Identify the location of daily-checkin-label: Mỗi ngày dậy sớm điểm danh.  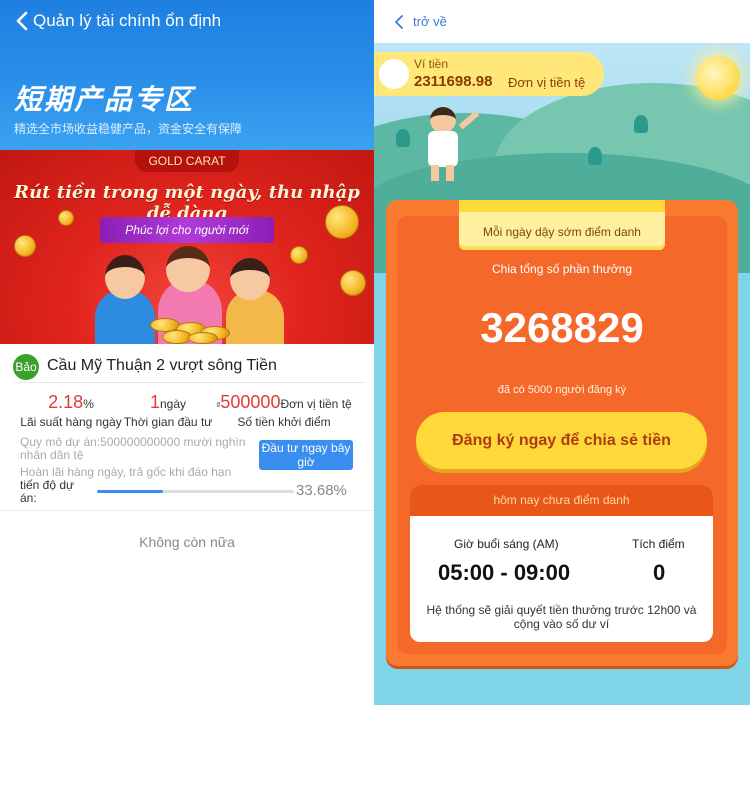
(562, 232).